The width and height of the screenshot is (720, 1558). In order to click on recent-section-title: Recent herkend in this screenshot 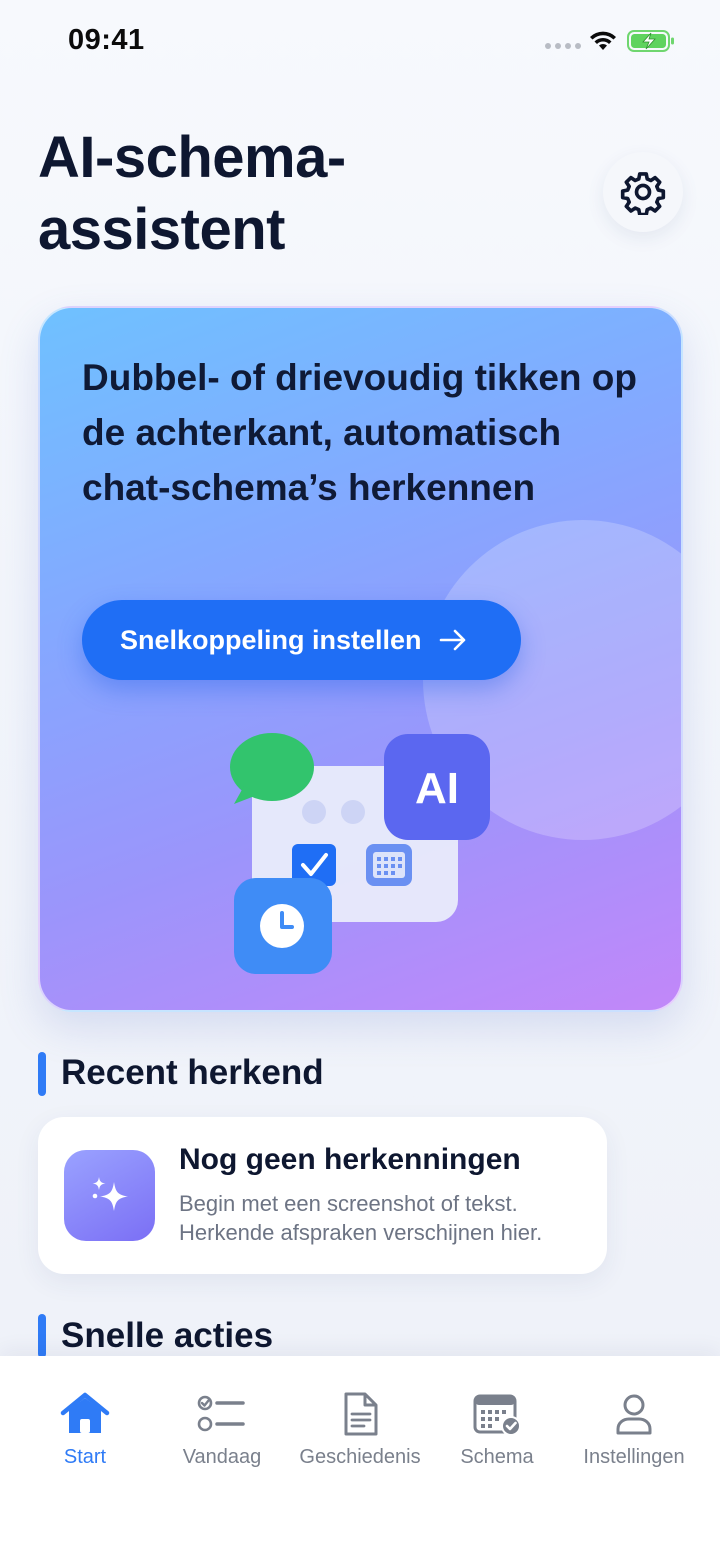, I will do `click(192, 1072)`.